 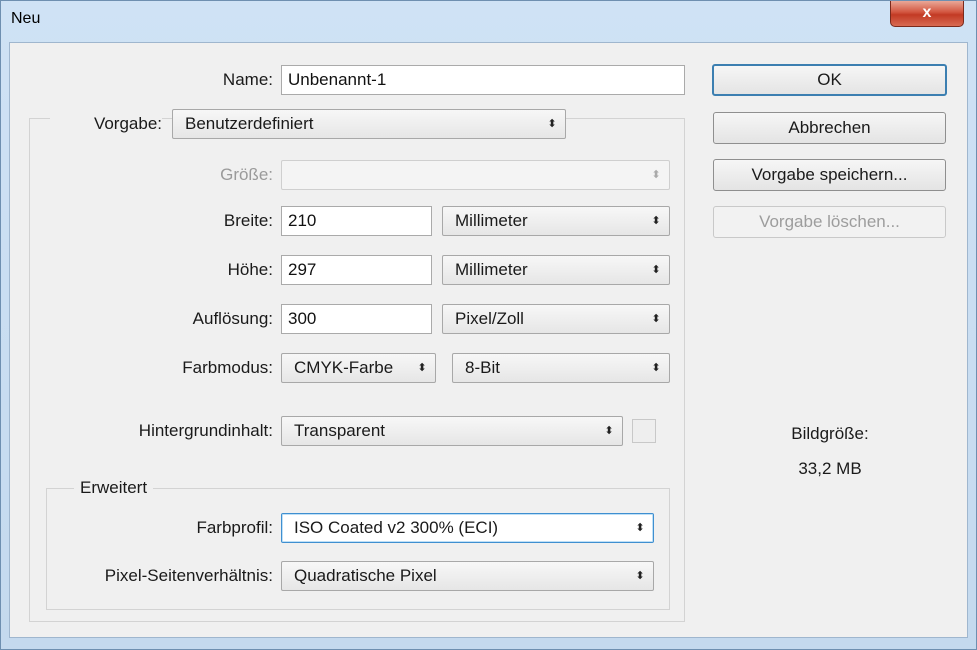 What do you see at coordinates (467, 576) in the screenshot?
I see `aspect-select: Quadratische Pixel ⬍` at bounding box center [467, 576].